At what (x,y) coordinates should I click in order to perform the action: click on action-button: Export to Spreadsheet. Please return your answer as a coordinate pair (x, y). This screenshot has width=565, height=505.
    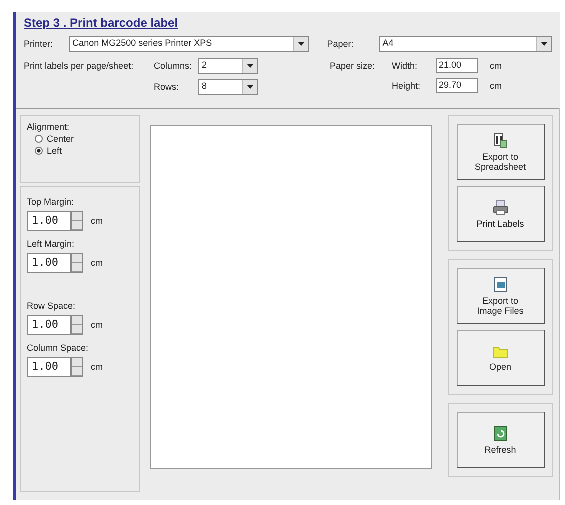
    Looking at the image, I should click on (500, 152).